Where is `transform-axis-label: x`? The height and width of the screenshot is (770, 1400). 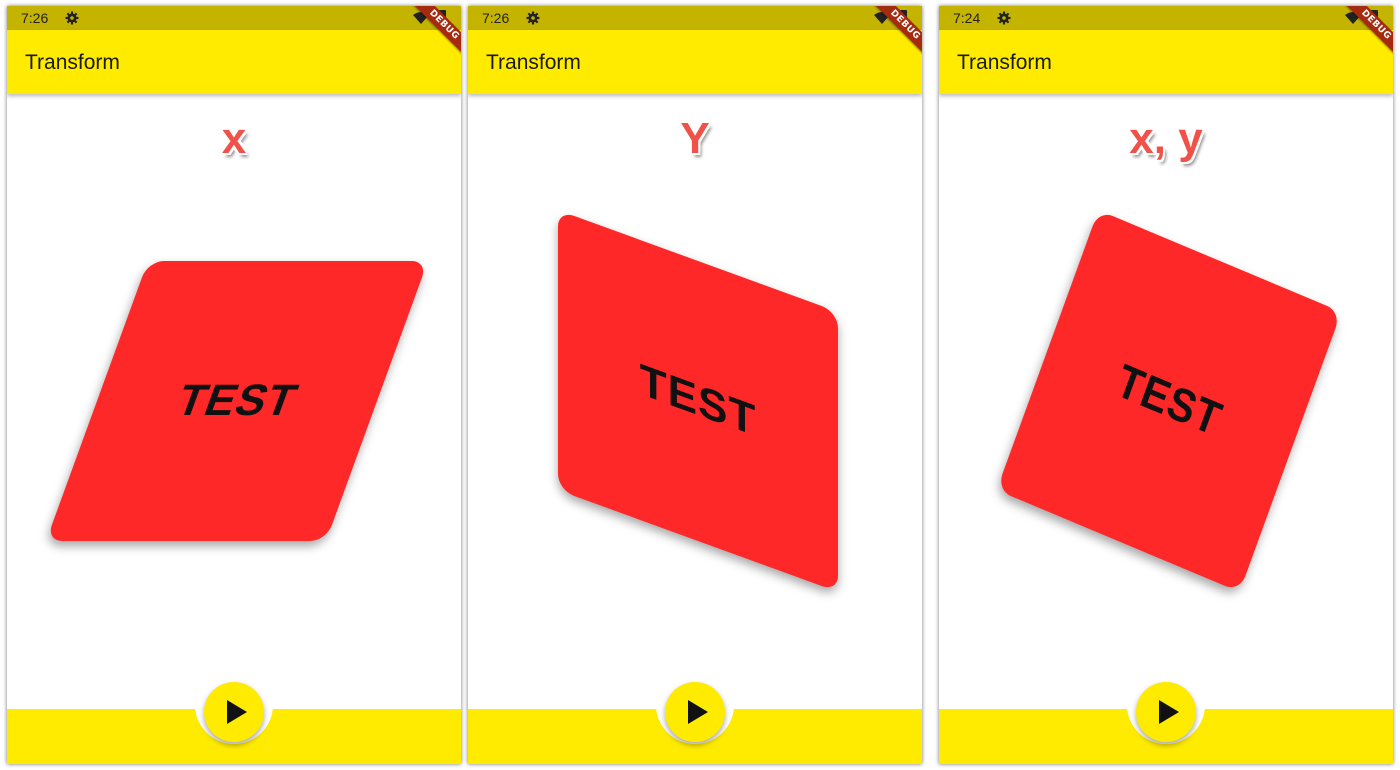
transform-axis-label: x is located at coordinates (234, 138).